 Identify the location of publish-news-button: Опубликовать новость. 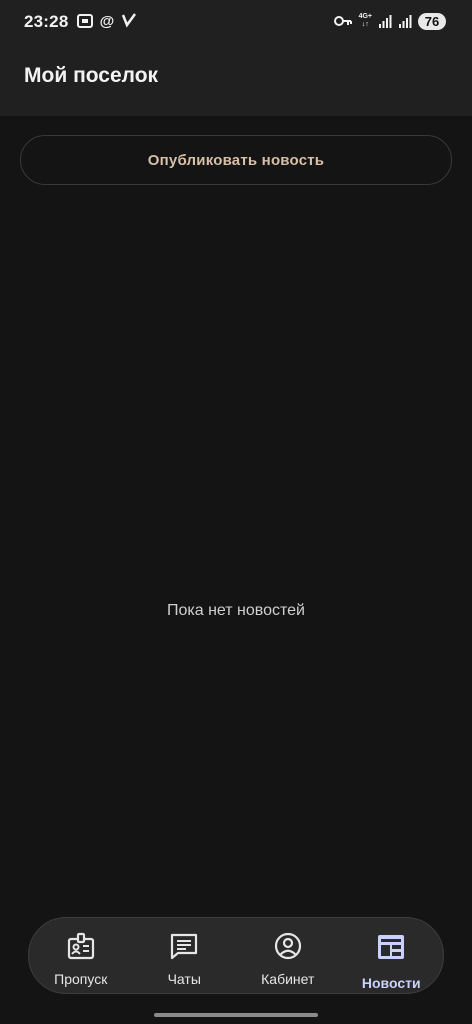
(236, 160).